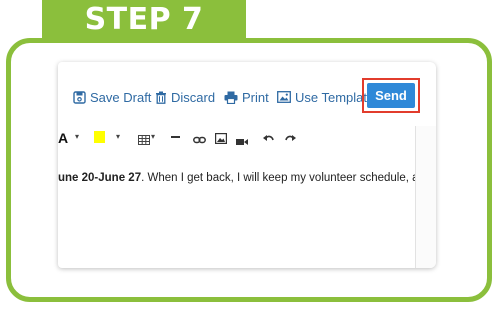 This screenshot has height=332, width=500. What do you see at coordinates (100, 178) in the screenshot?
I see `message-bold-dates: une 20-June 27` at bounding box center [100, 178].